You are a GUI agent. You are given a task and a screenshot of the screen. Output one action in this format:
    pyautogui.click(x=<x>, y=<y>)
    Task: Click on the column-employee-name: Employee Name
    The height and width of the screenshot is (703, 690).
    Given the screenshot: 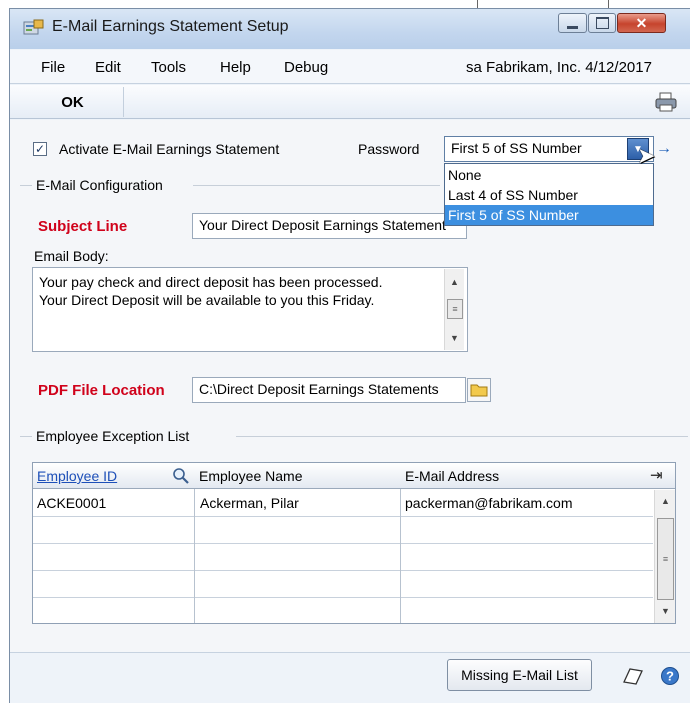 What is the action you would take?
    pyautogui.click(x=297, y=476)
    